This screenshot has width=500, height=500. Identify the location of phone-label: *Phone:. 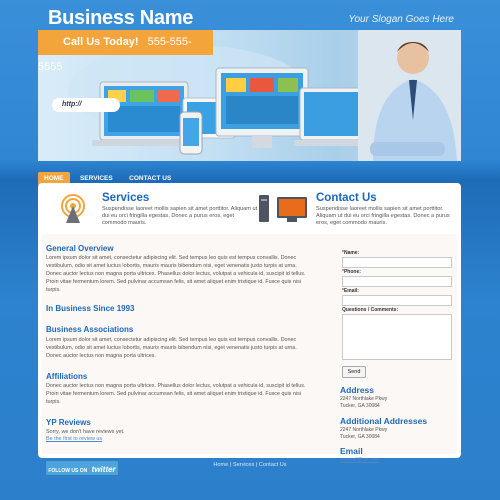
(351, 272).